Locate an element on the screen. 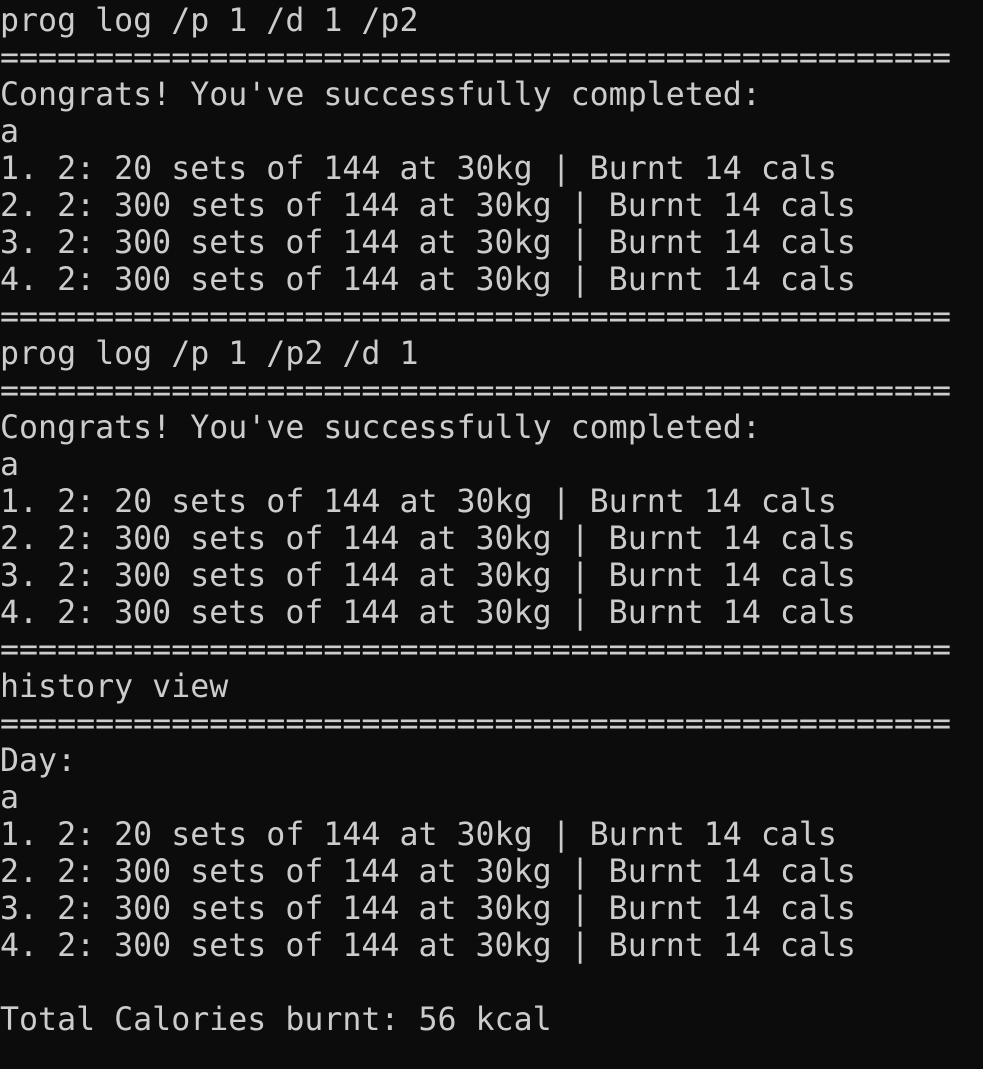 The height and width of the screenshot is (1069, 983). output-line: Day: is located at coordinates (38, 761).